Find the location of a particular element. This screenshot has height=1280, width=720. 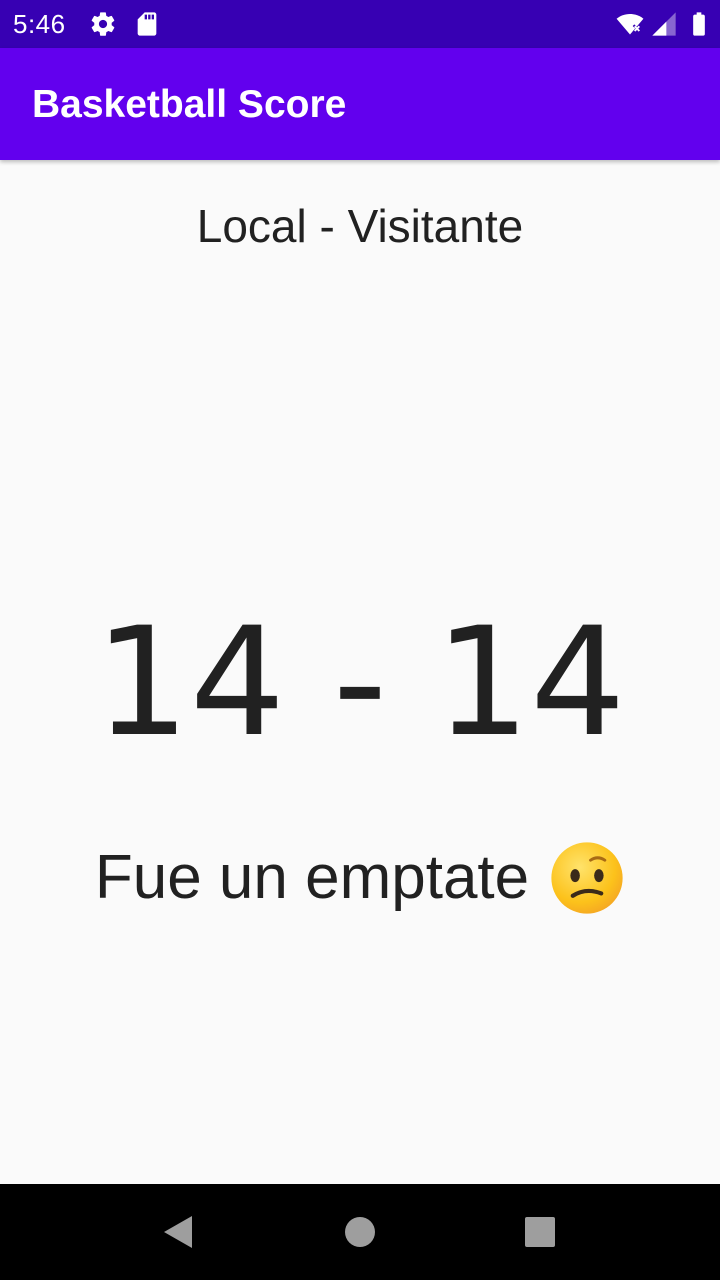

status-bar: 5:46 is located at coordinates (360, 24).